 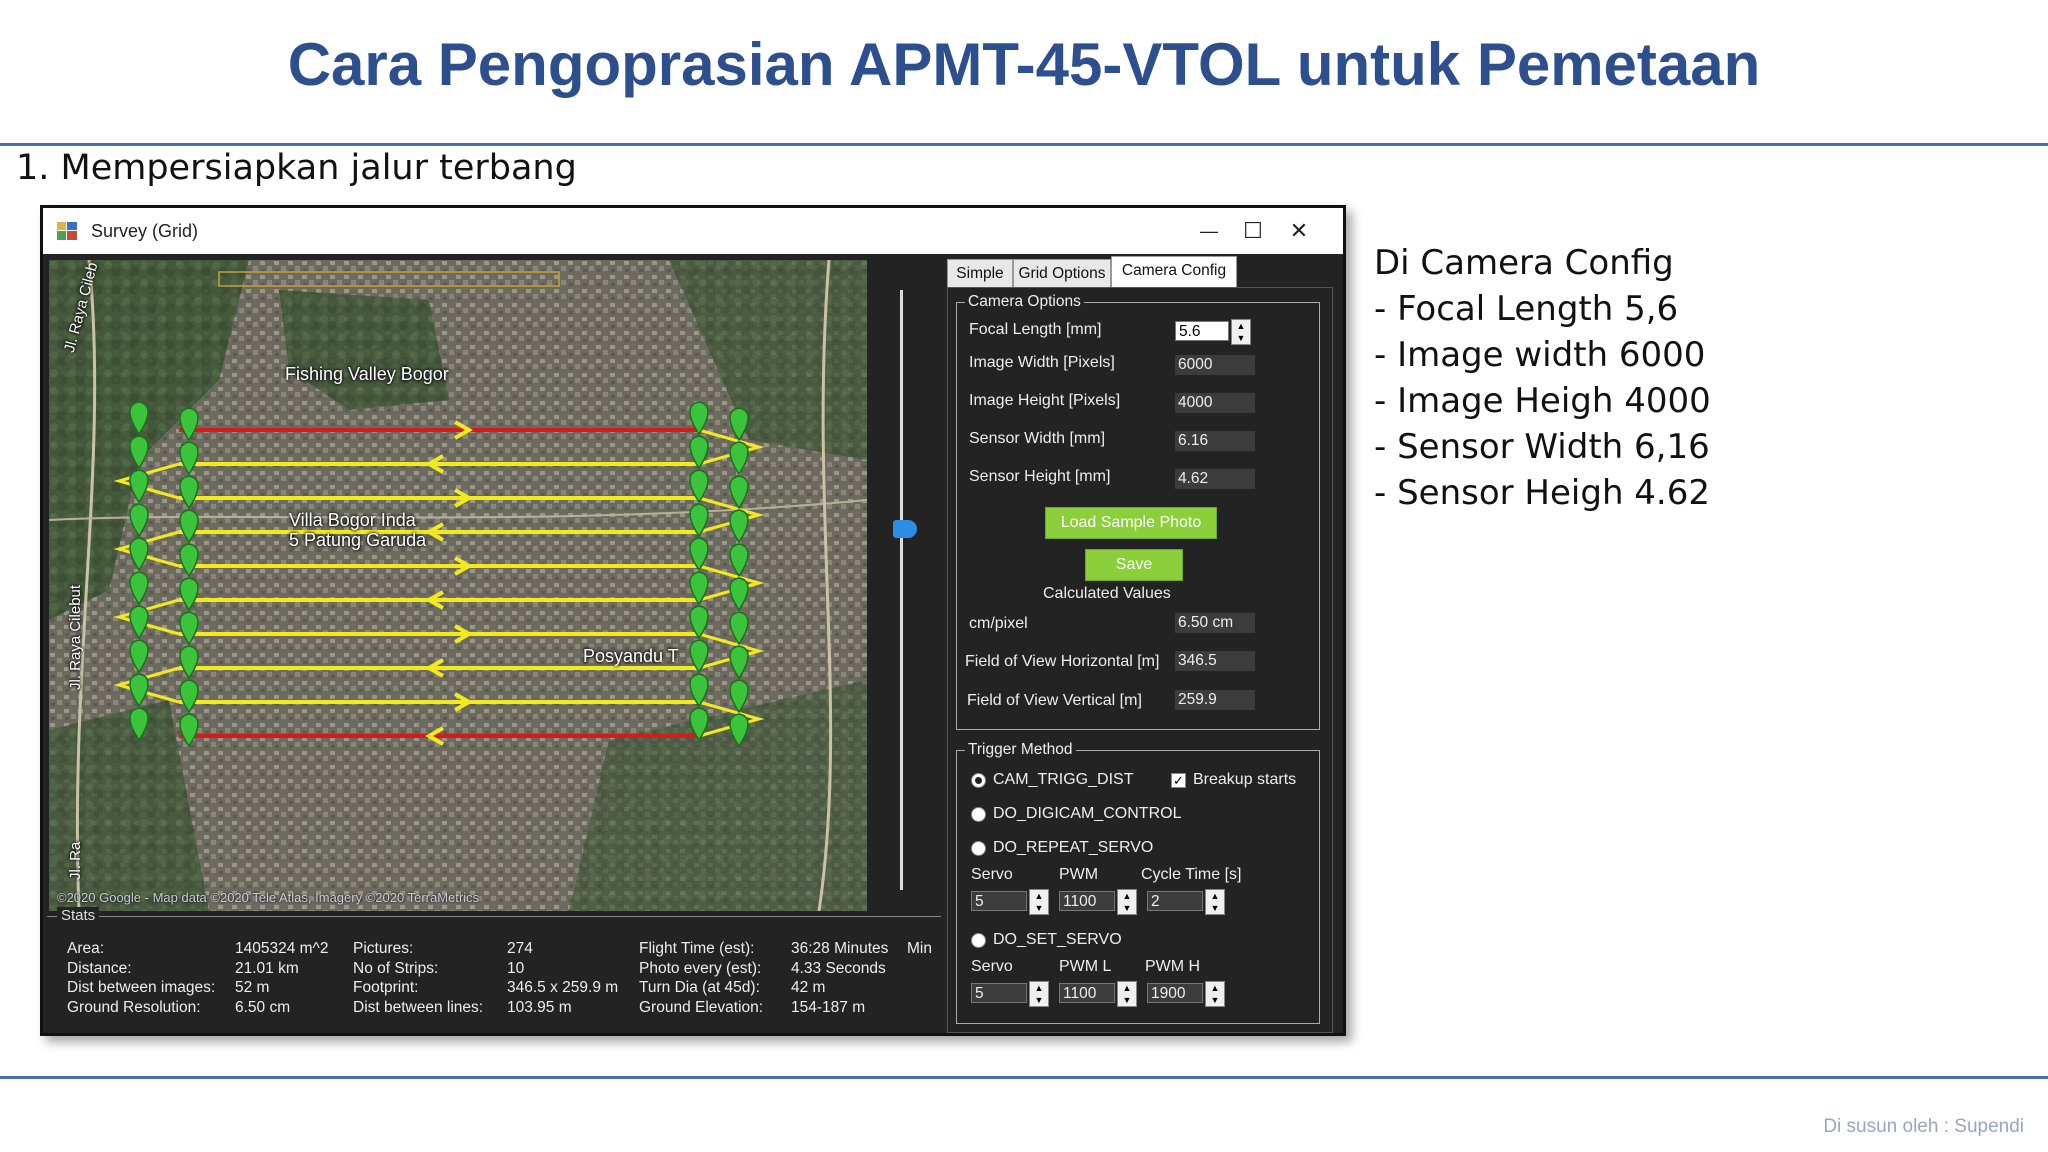 What do you see at coordinates (1215, 902) in the screenshot?
I see `cycle-time-stepper: ▲ ▼` at bounding box center [1215, 902].